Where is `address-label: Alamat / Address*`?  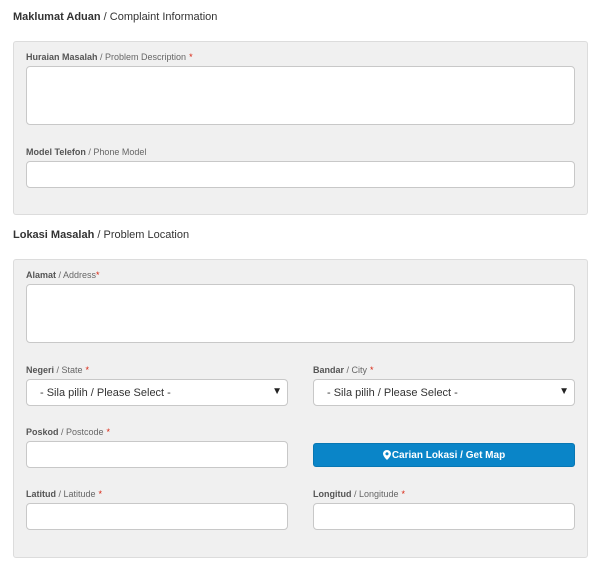
address-label: Alamat / Address* is located at coordinates (63, 275).